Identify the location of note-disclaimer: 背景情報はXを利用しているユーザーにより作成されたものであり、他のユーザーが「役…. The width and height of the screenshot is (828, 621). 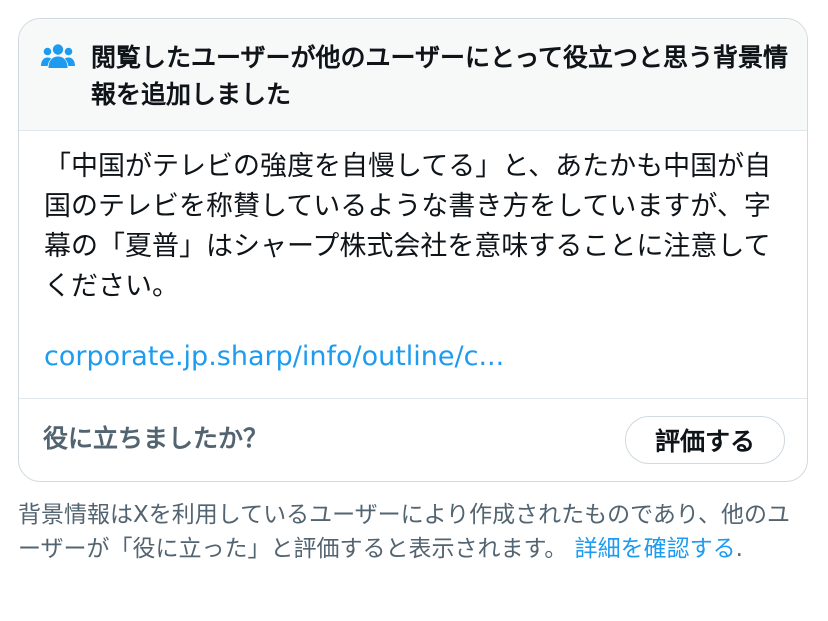
(413, 532).